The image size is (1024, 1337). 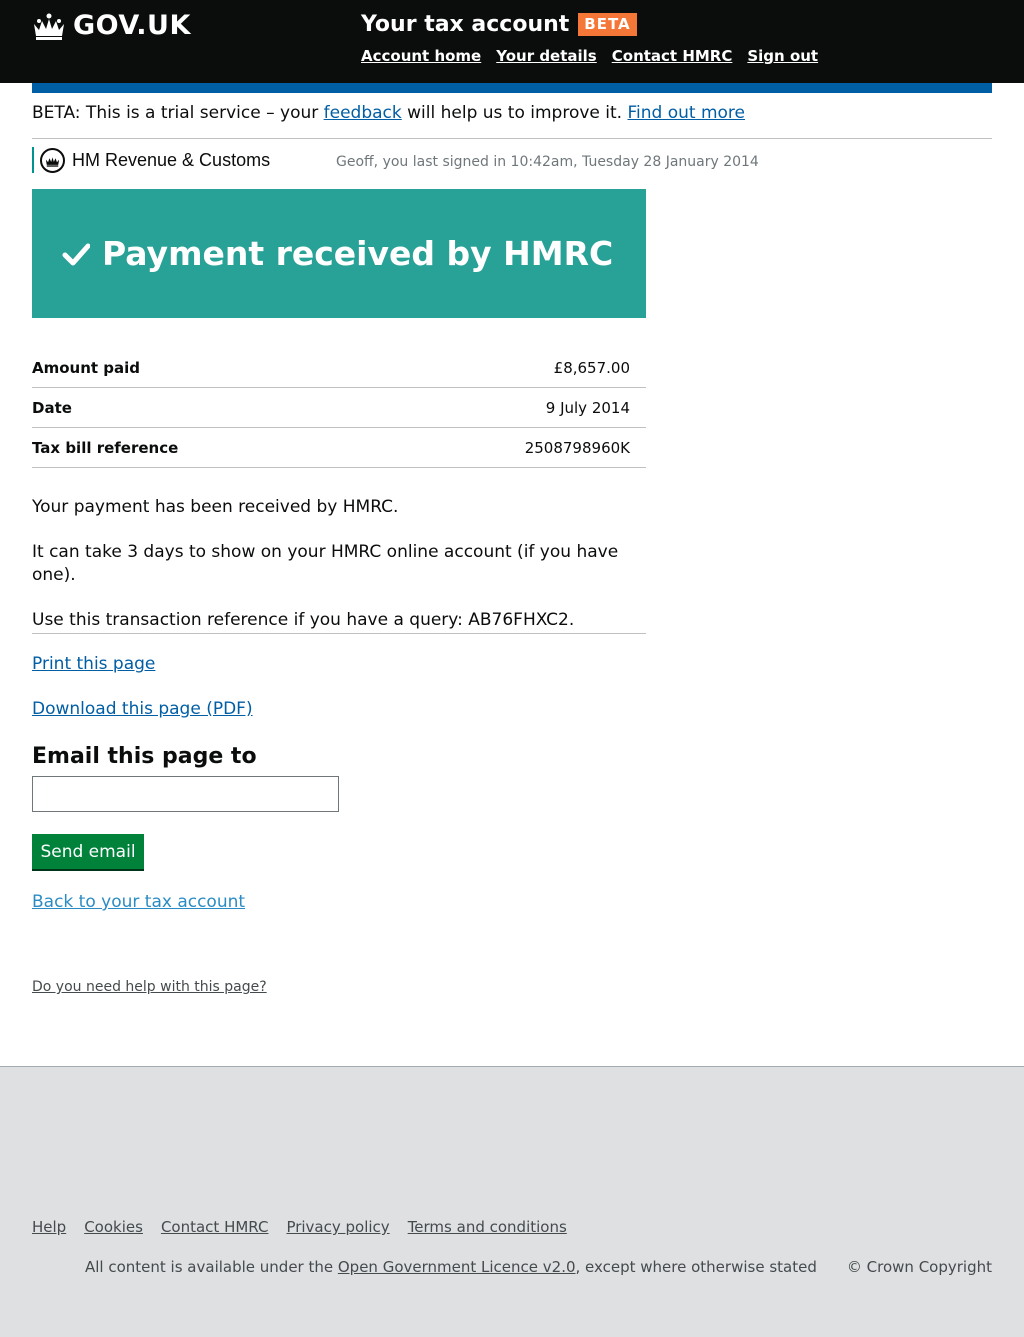 I want to click on summary-key: Tax bill reference, so click(x=105, y=447).